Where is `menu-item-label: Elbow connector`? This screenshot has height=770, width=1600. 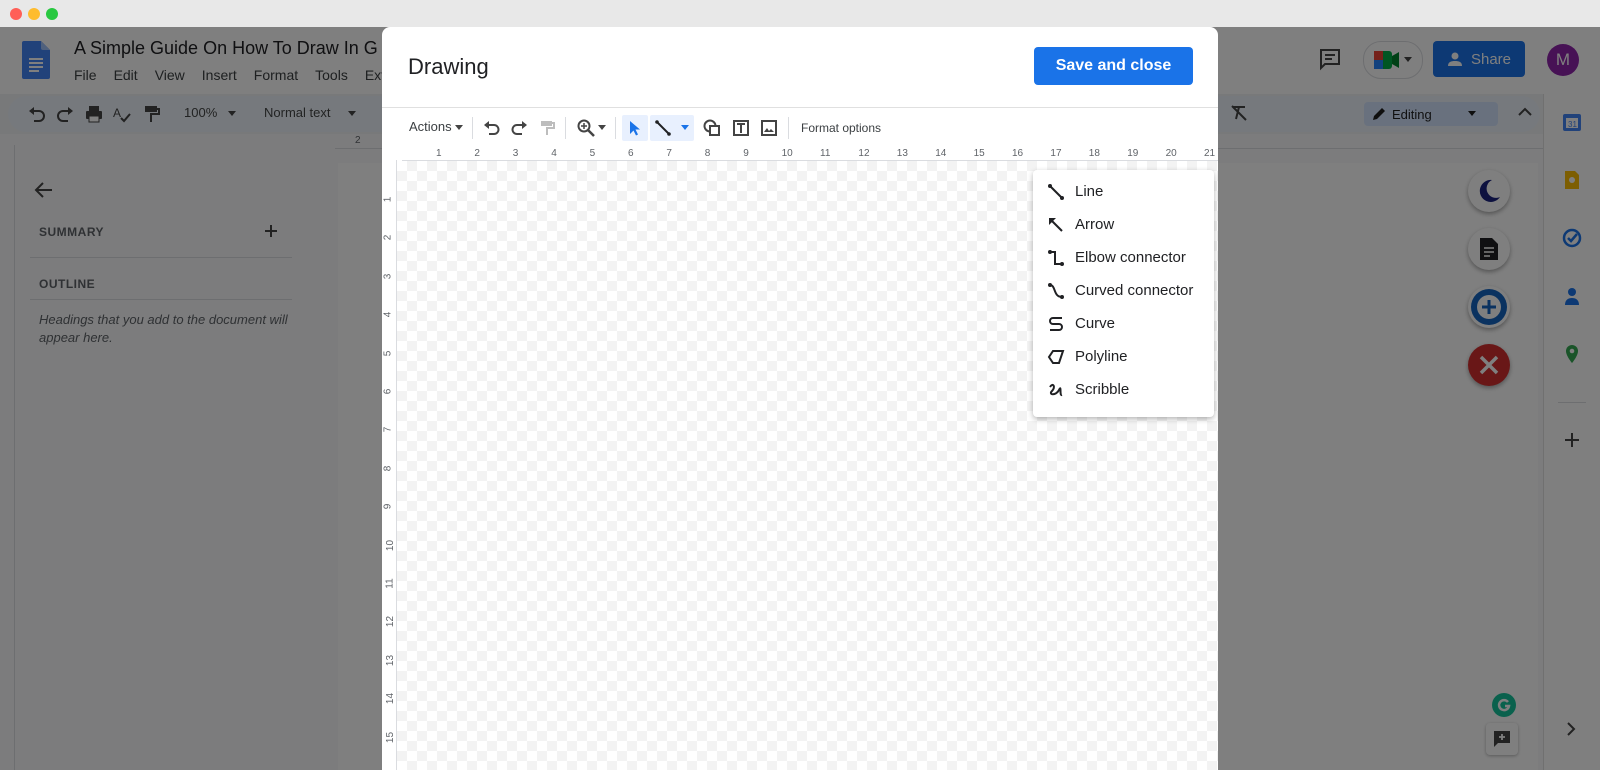
menu-item-label: Elbow connector is located at coordinates (1130, 257).